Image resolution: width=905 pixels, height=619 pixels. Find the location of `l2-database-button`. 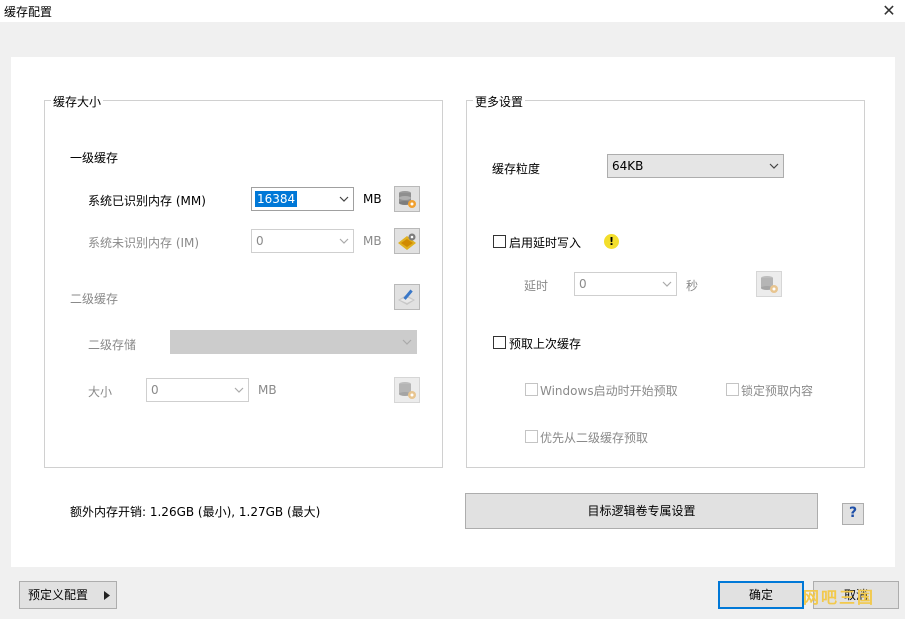

l2-database-button is located at coordinates (407, 390).